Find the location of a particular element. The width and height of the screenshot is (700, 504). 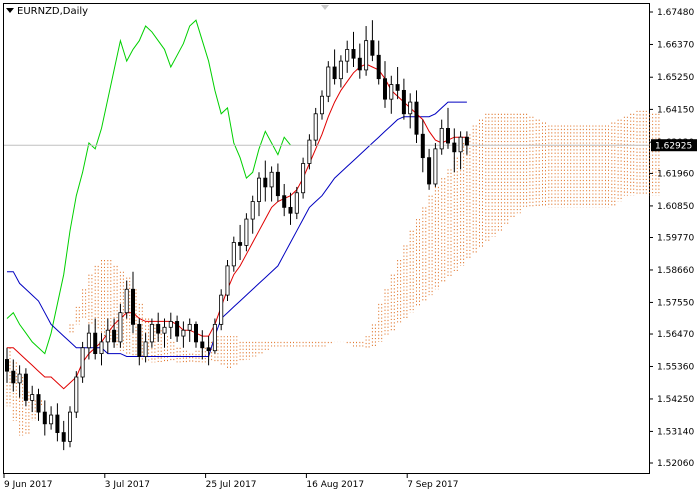

y-tick-label: 1.58660 is located at coordinates (675, 271).